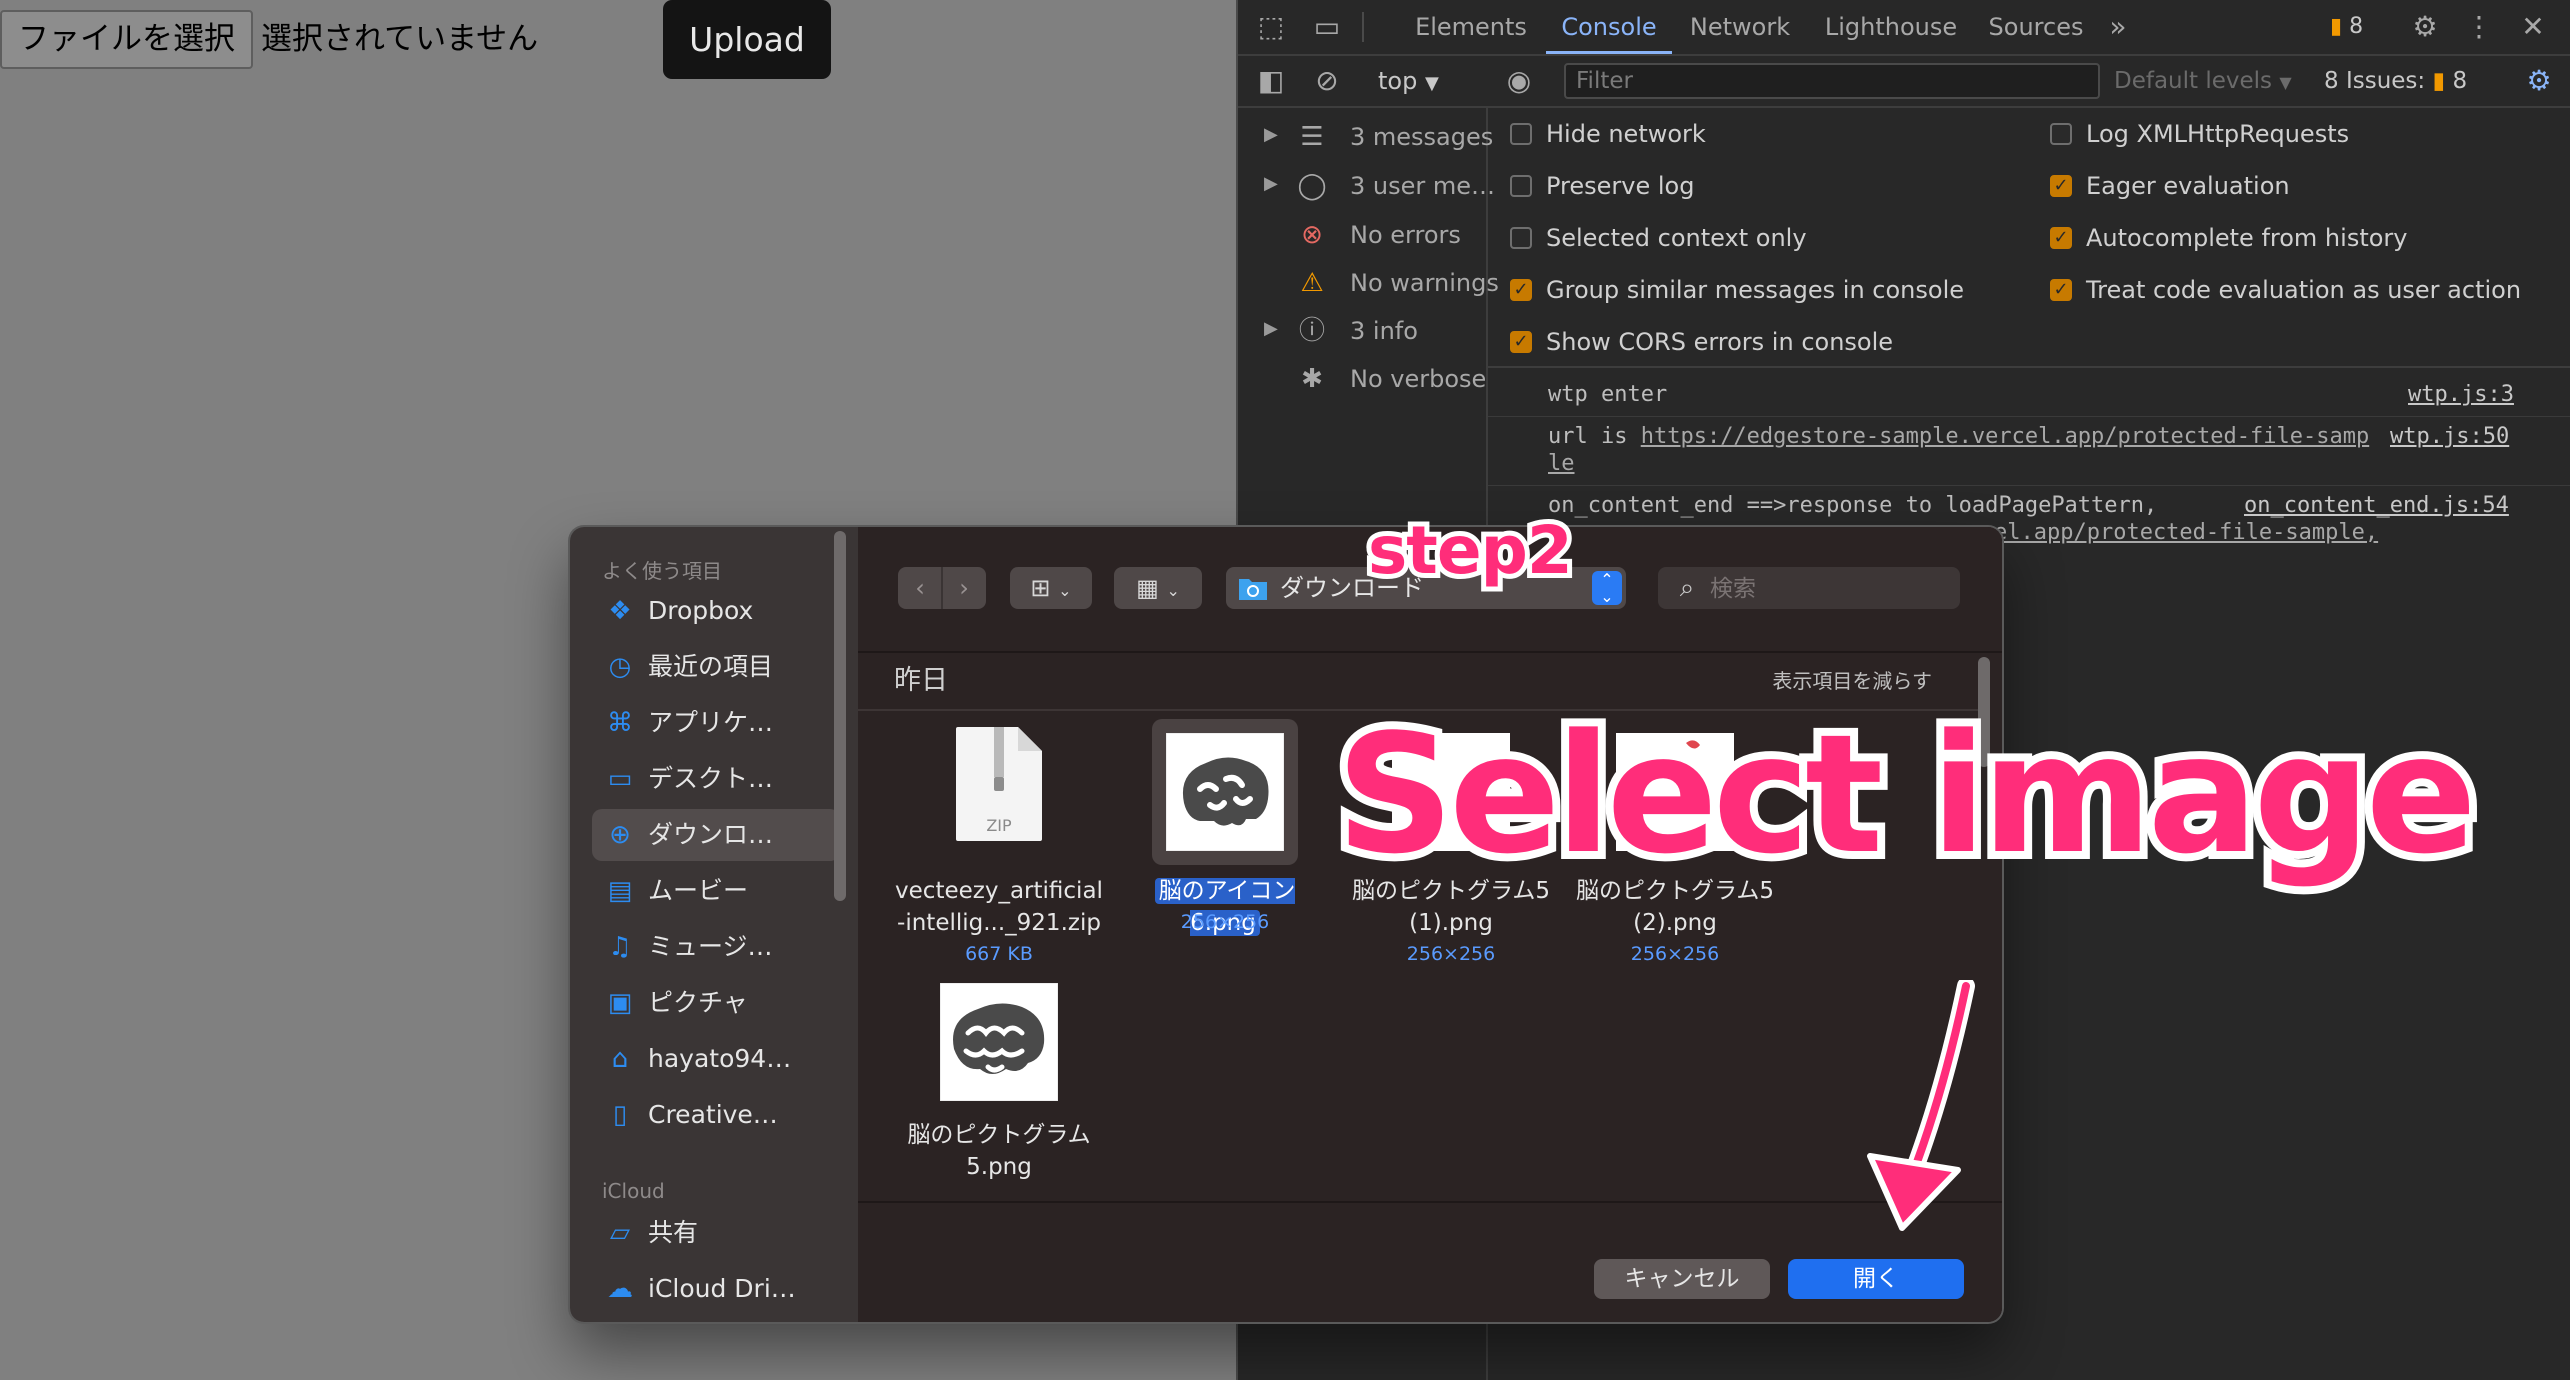 This screenshot has height=1380, width=2570. What do you see at coordinates (2539, 81) in the screenshot?
I see `console-settings-gear-icon: ⚙` at bounding box center [2539, 81].